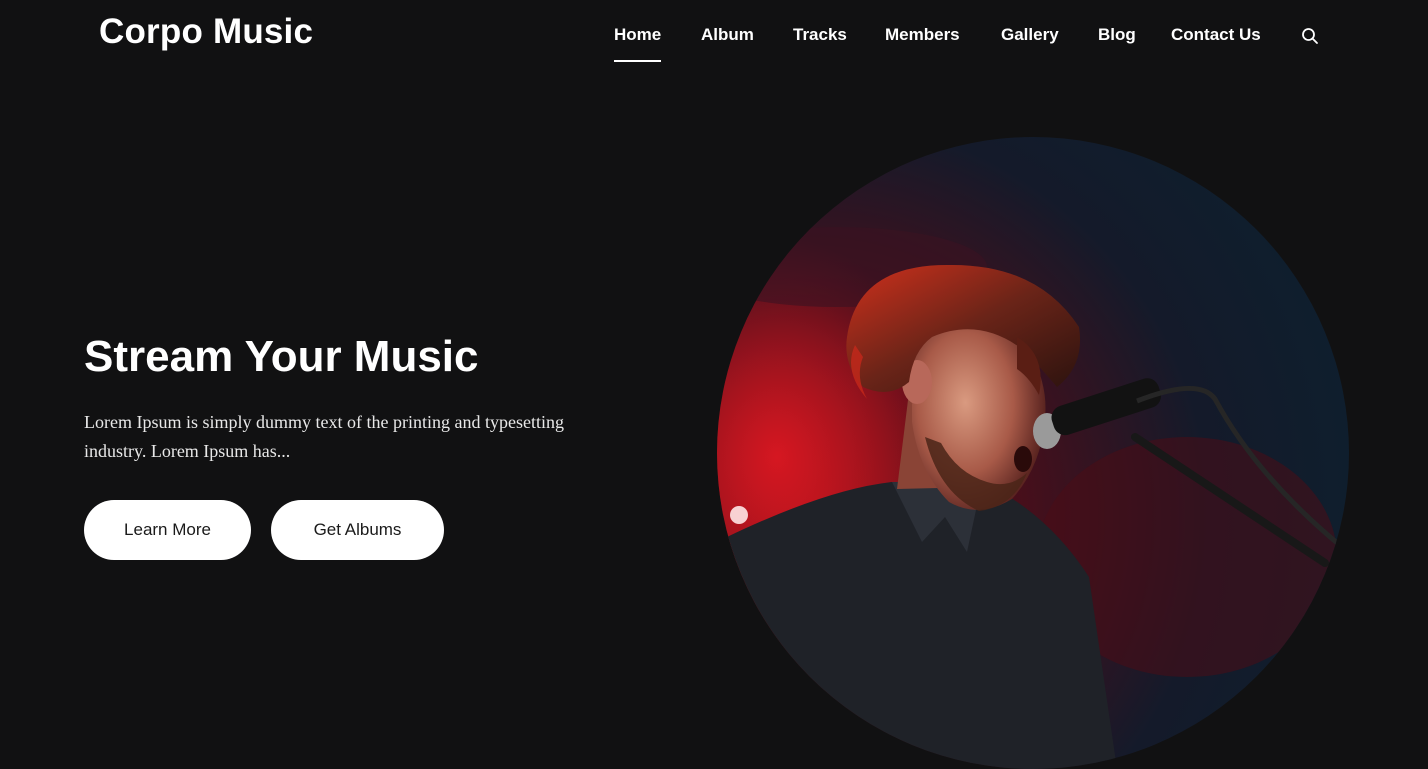  Describe the element at coordinates (167, 530) in the screenshot. I see `learn-more-button: Learn More` at that location.